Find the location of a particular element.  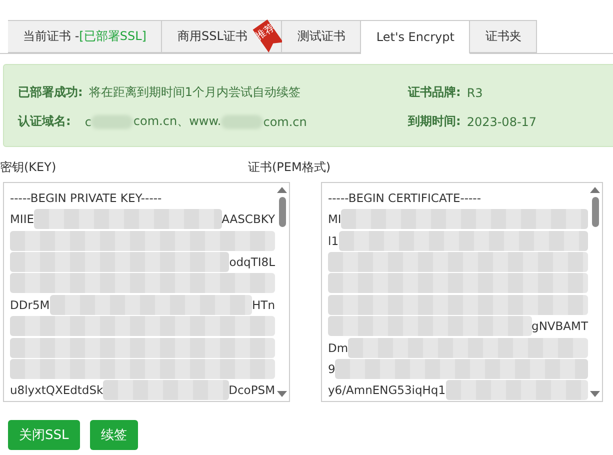

pem-fragment: Dm is located at coordinates (338, 347).